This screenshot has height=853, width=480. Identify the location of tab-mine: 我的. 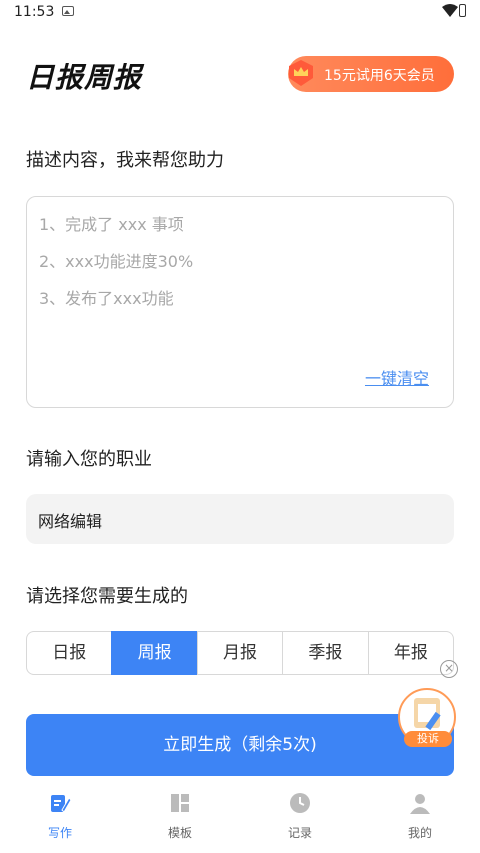
(420, 816).